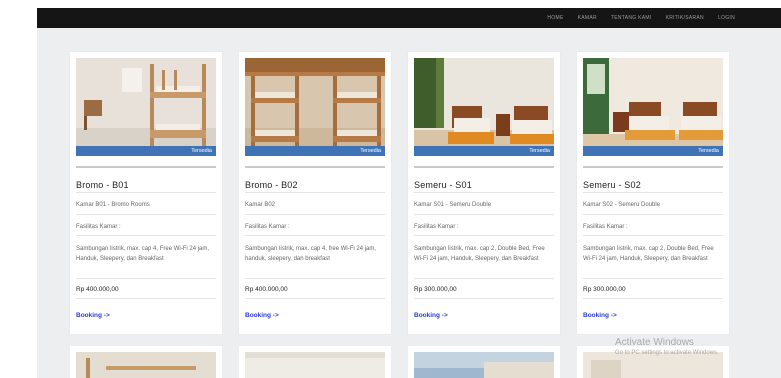 The width and height of the screenshot is (781, 378). I want to click on room-title: Bromo - B01, so click(102, 185).